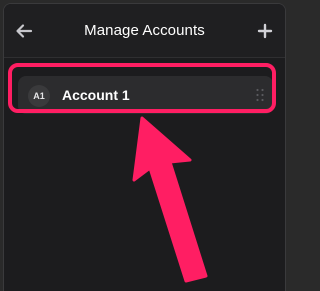 This screenshot has height=291, width=320. I want to click on account-row: A1 Account 1, so click(145, 95).